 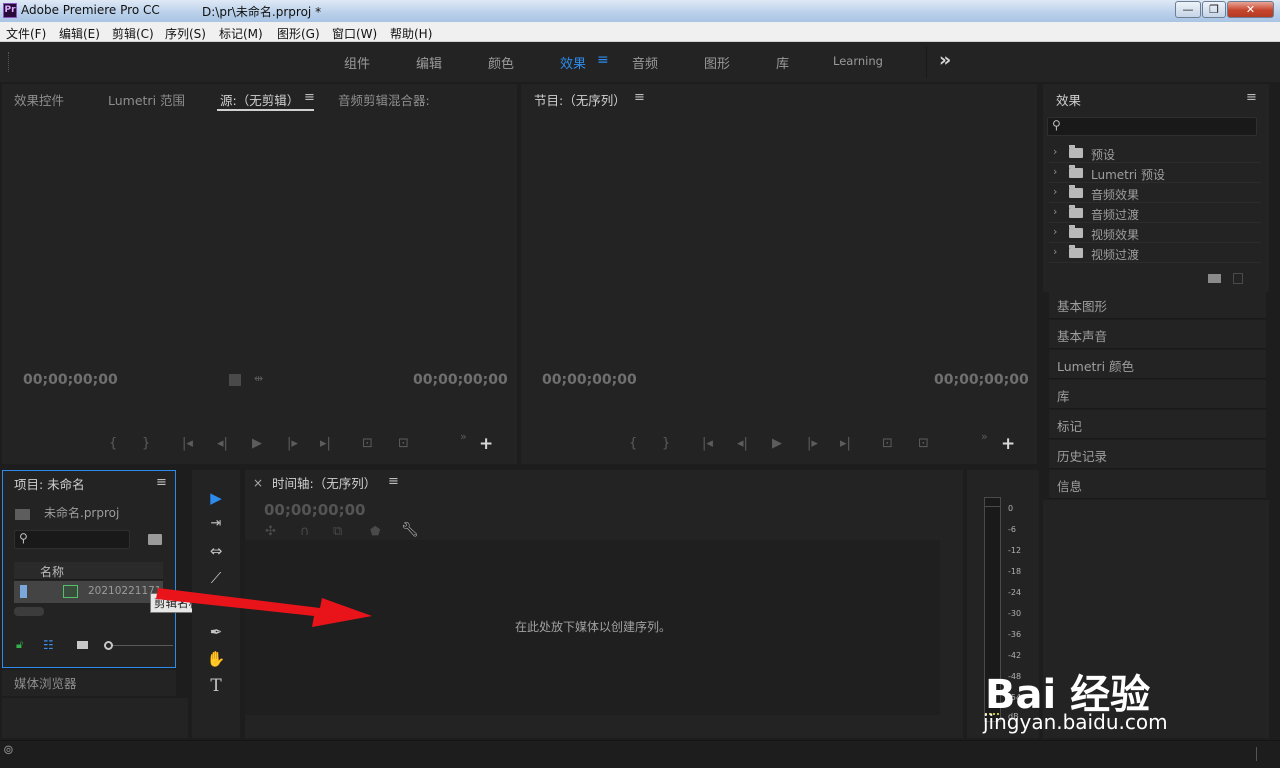 I want to click on overwrite-icon: ⊡, so click(x=403, y=443).